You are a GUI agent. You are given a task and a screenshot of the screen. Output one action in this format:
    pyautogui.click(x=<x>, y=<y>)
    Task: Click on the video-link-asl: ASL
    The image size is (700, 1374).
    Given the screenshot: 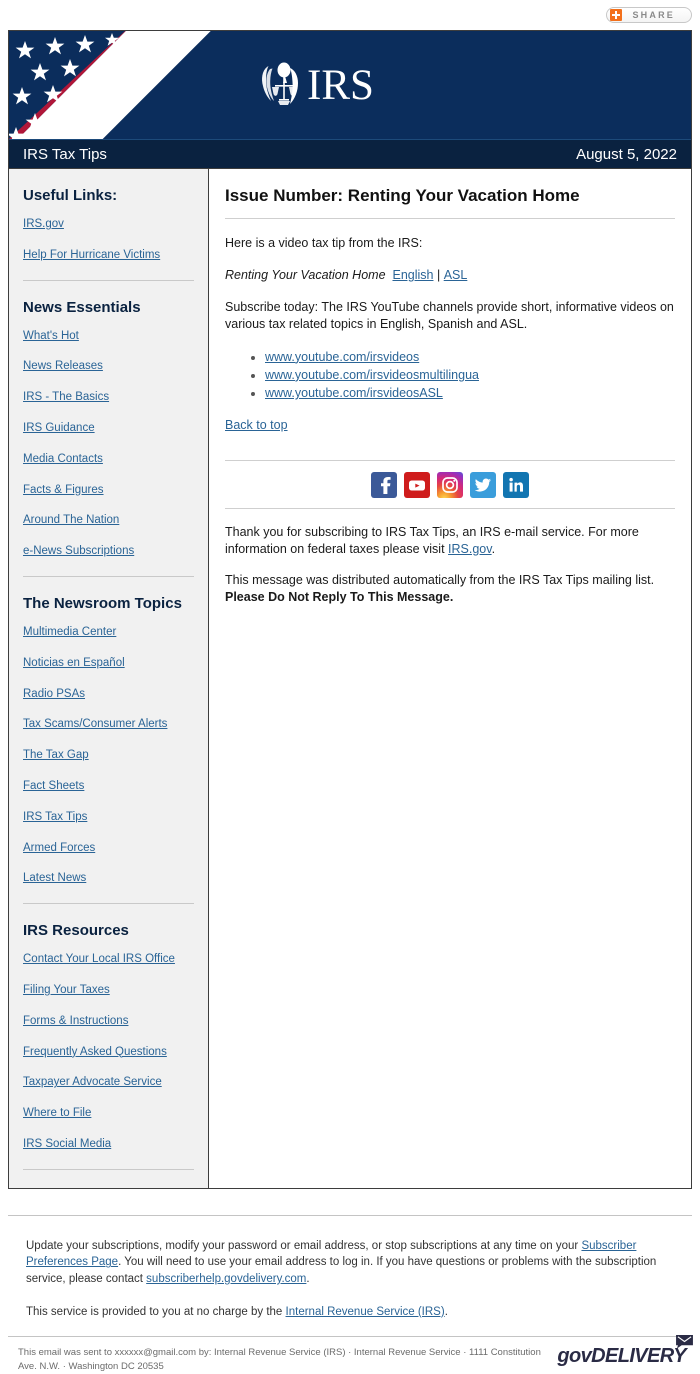 What is the action you would take?
    pyautogui.click(x=456, y=275)
    